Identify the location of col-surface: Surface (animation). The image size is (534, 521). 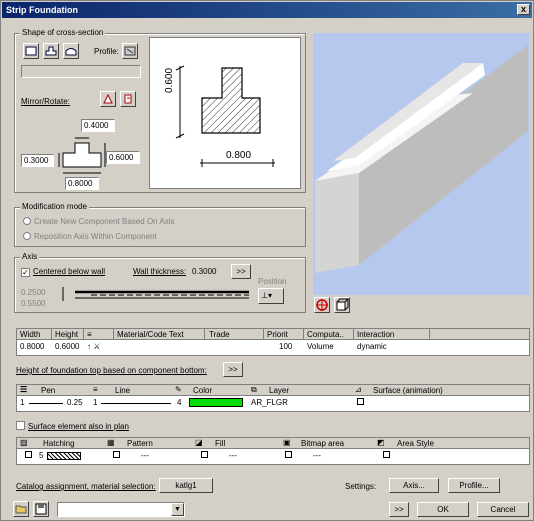
(408, 390).